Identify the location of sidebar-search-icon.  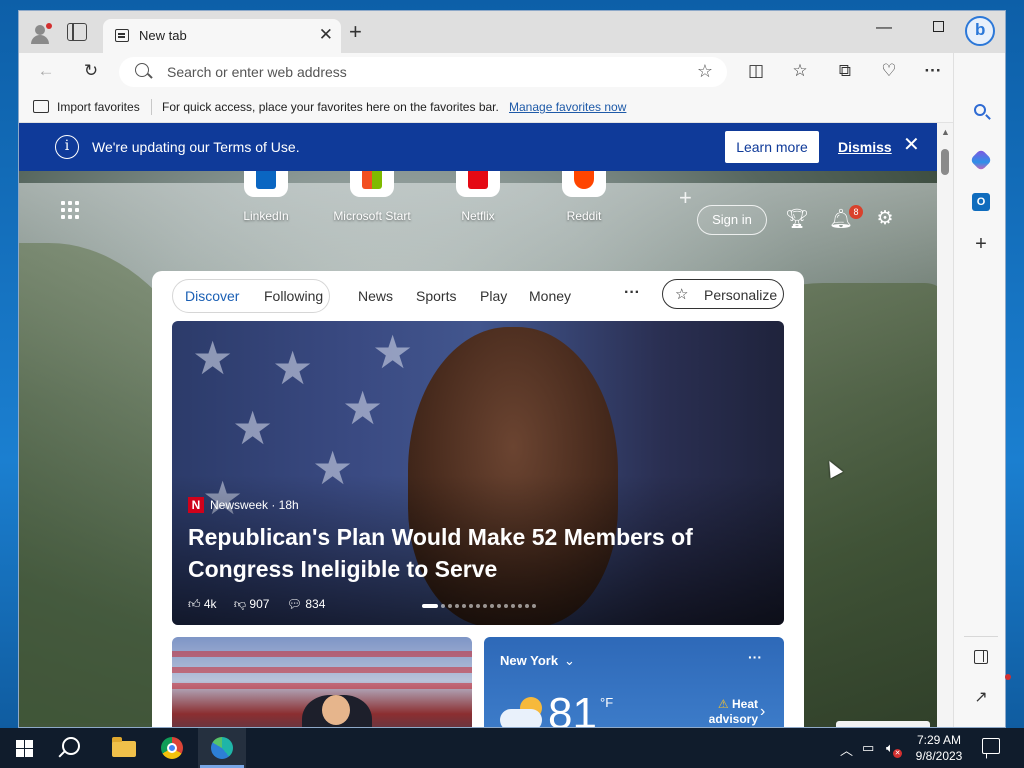
(981, 112).